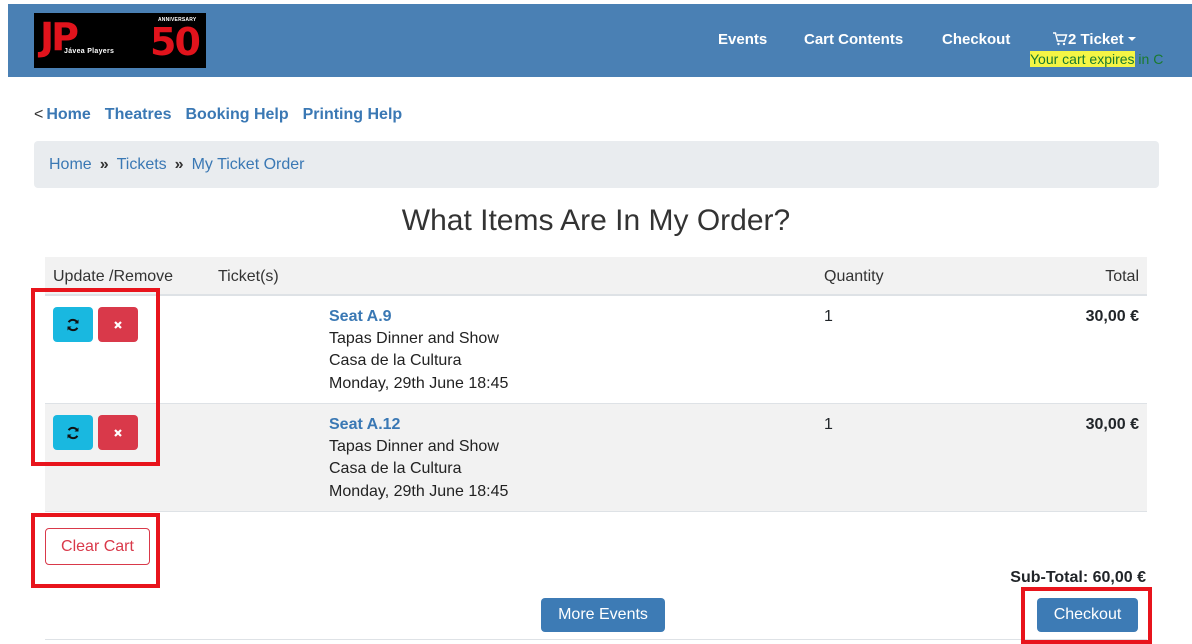 The width and height of the screenshot is (1192, 644). Describe the element at coordinates (120, 40) in the screenshot. I see `site-logo: JP Jávea Players ANNIVERSARY 50` at that location.